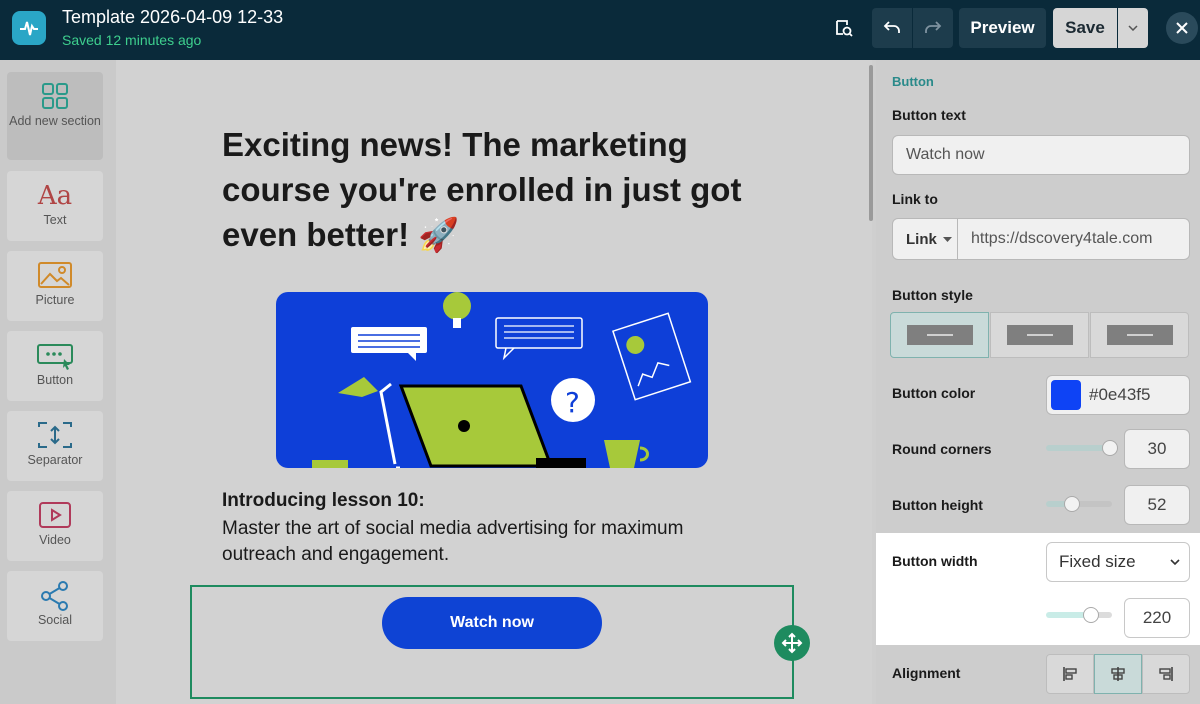 The image size is (1200, 704). Describe the element at coordinates (172, 17) in the screenshot. I see `template-title: Template 2026-04-09 12-33` at that location.